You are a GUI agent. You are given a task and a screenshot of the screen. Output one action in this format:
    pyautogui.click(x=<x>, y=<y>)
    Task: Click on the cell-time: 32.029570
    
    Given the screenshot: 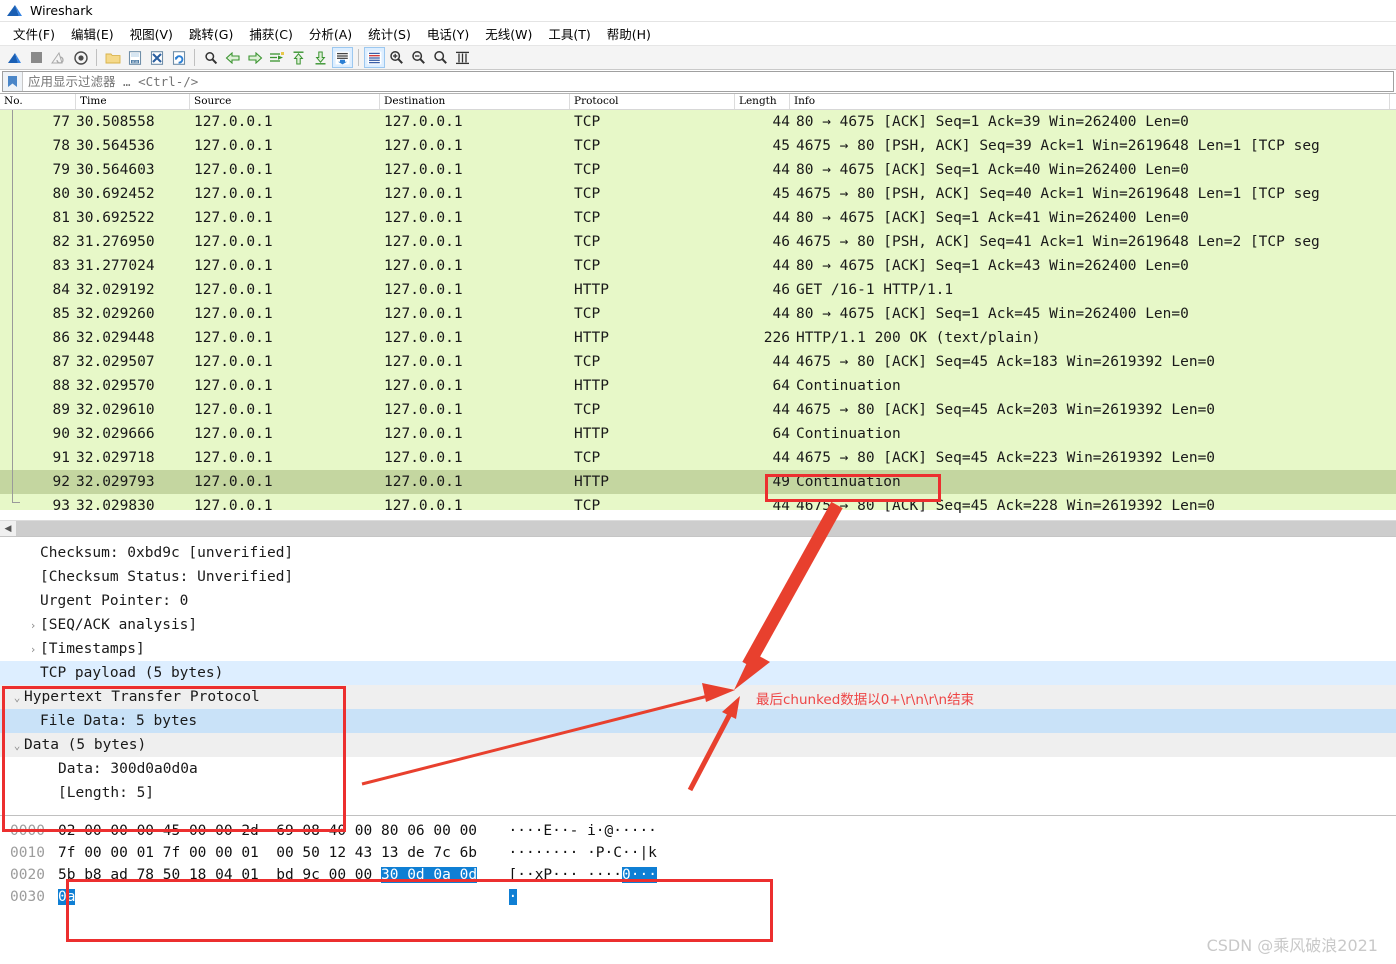 What is the action you would take?
    pyautogui.click(x=115, y=386)
    